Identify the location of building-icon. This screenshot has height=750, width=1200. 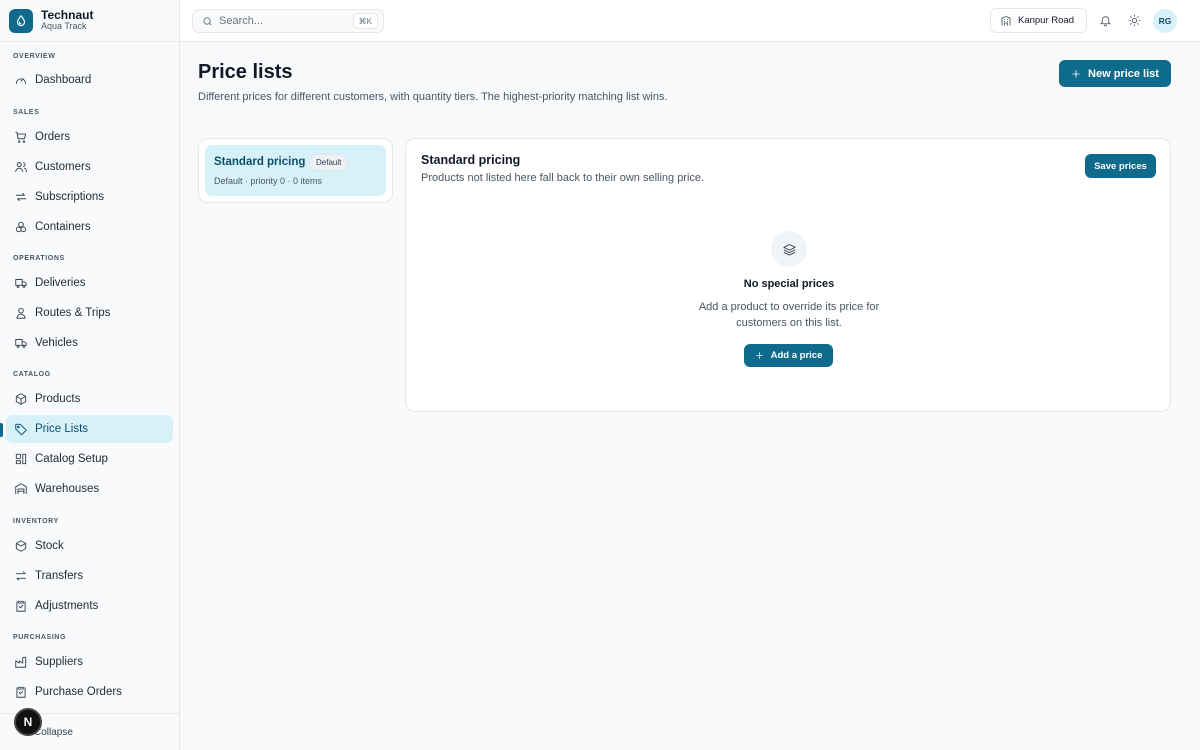
(1006, 20).